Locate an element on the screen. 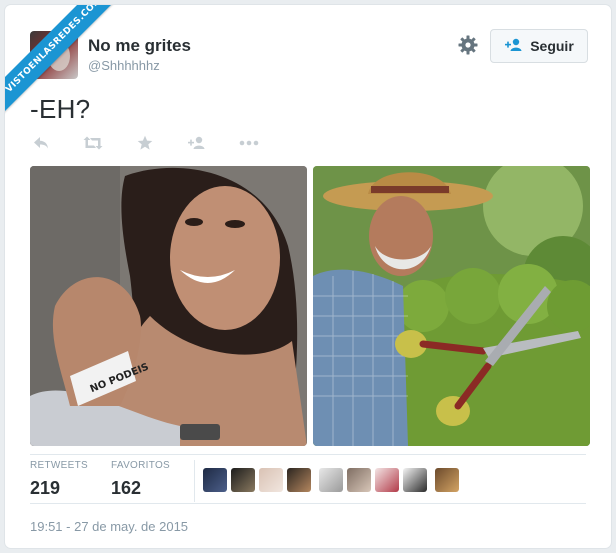  retweets-label: RETWEETS is located at coordinates (59, 465).